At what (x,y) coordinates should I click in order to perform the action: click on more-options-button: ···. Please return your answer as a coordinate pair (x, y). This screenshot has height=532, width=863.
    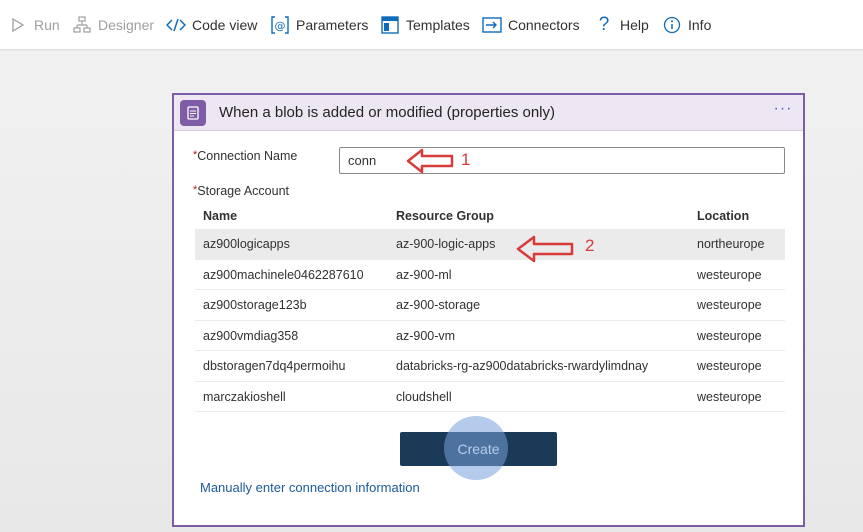
    Looking at the image, I should click on (783, 111).